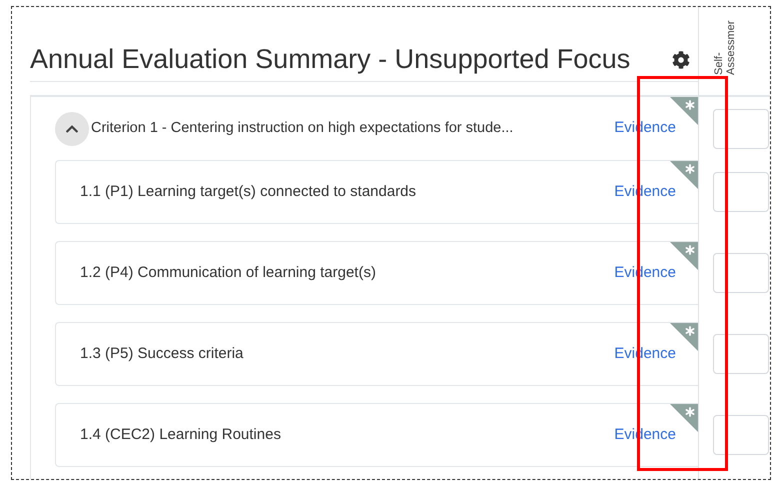  Describe the element at coordinates (72, 129) in the screenshot. I see `collapse-button` at that location.